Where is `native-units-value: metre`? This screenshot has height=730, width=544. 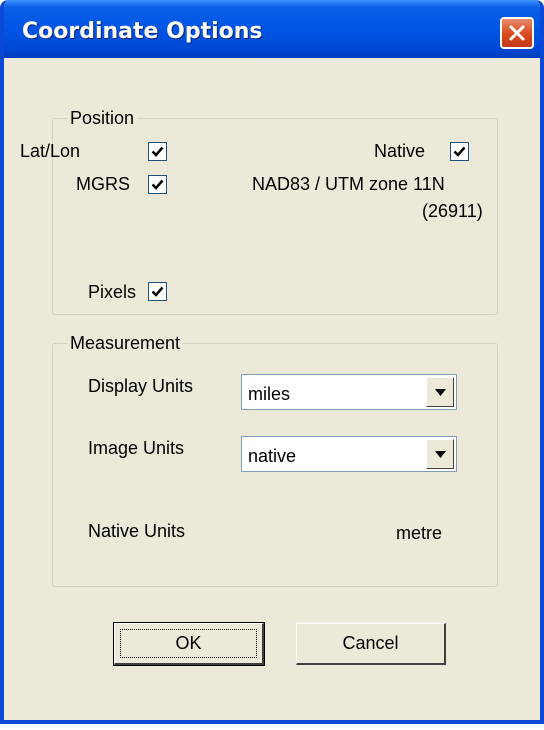 native-units-value: metre is located at coordinates (419, 533).